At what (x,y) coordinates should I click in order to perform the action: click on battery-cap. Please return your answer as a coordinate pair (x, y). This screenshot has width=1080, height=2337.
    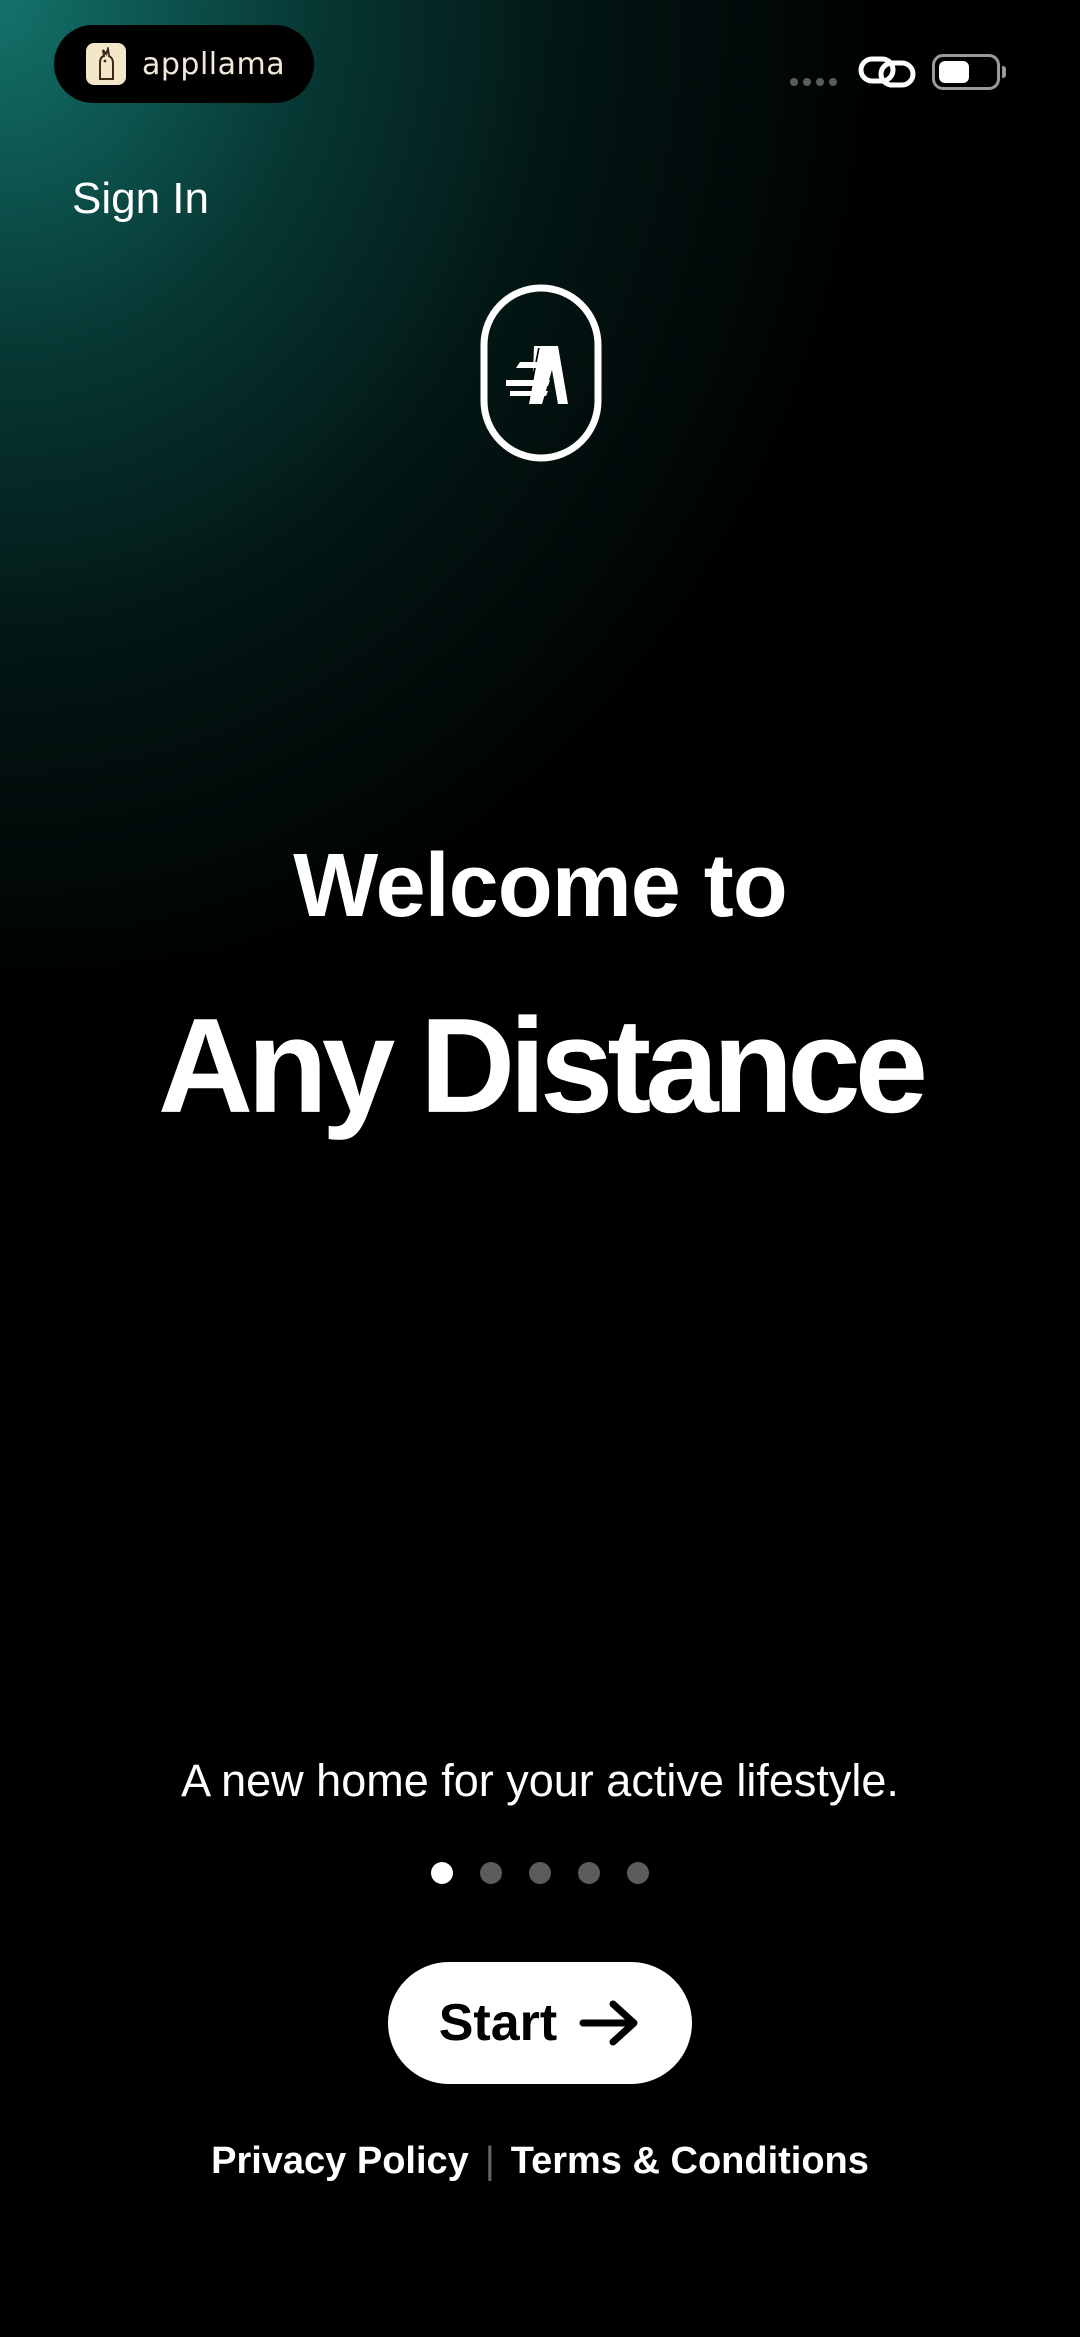
    Looking at the image, I should click on (1004, 72).